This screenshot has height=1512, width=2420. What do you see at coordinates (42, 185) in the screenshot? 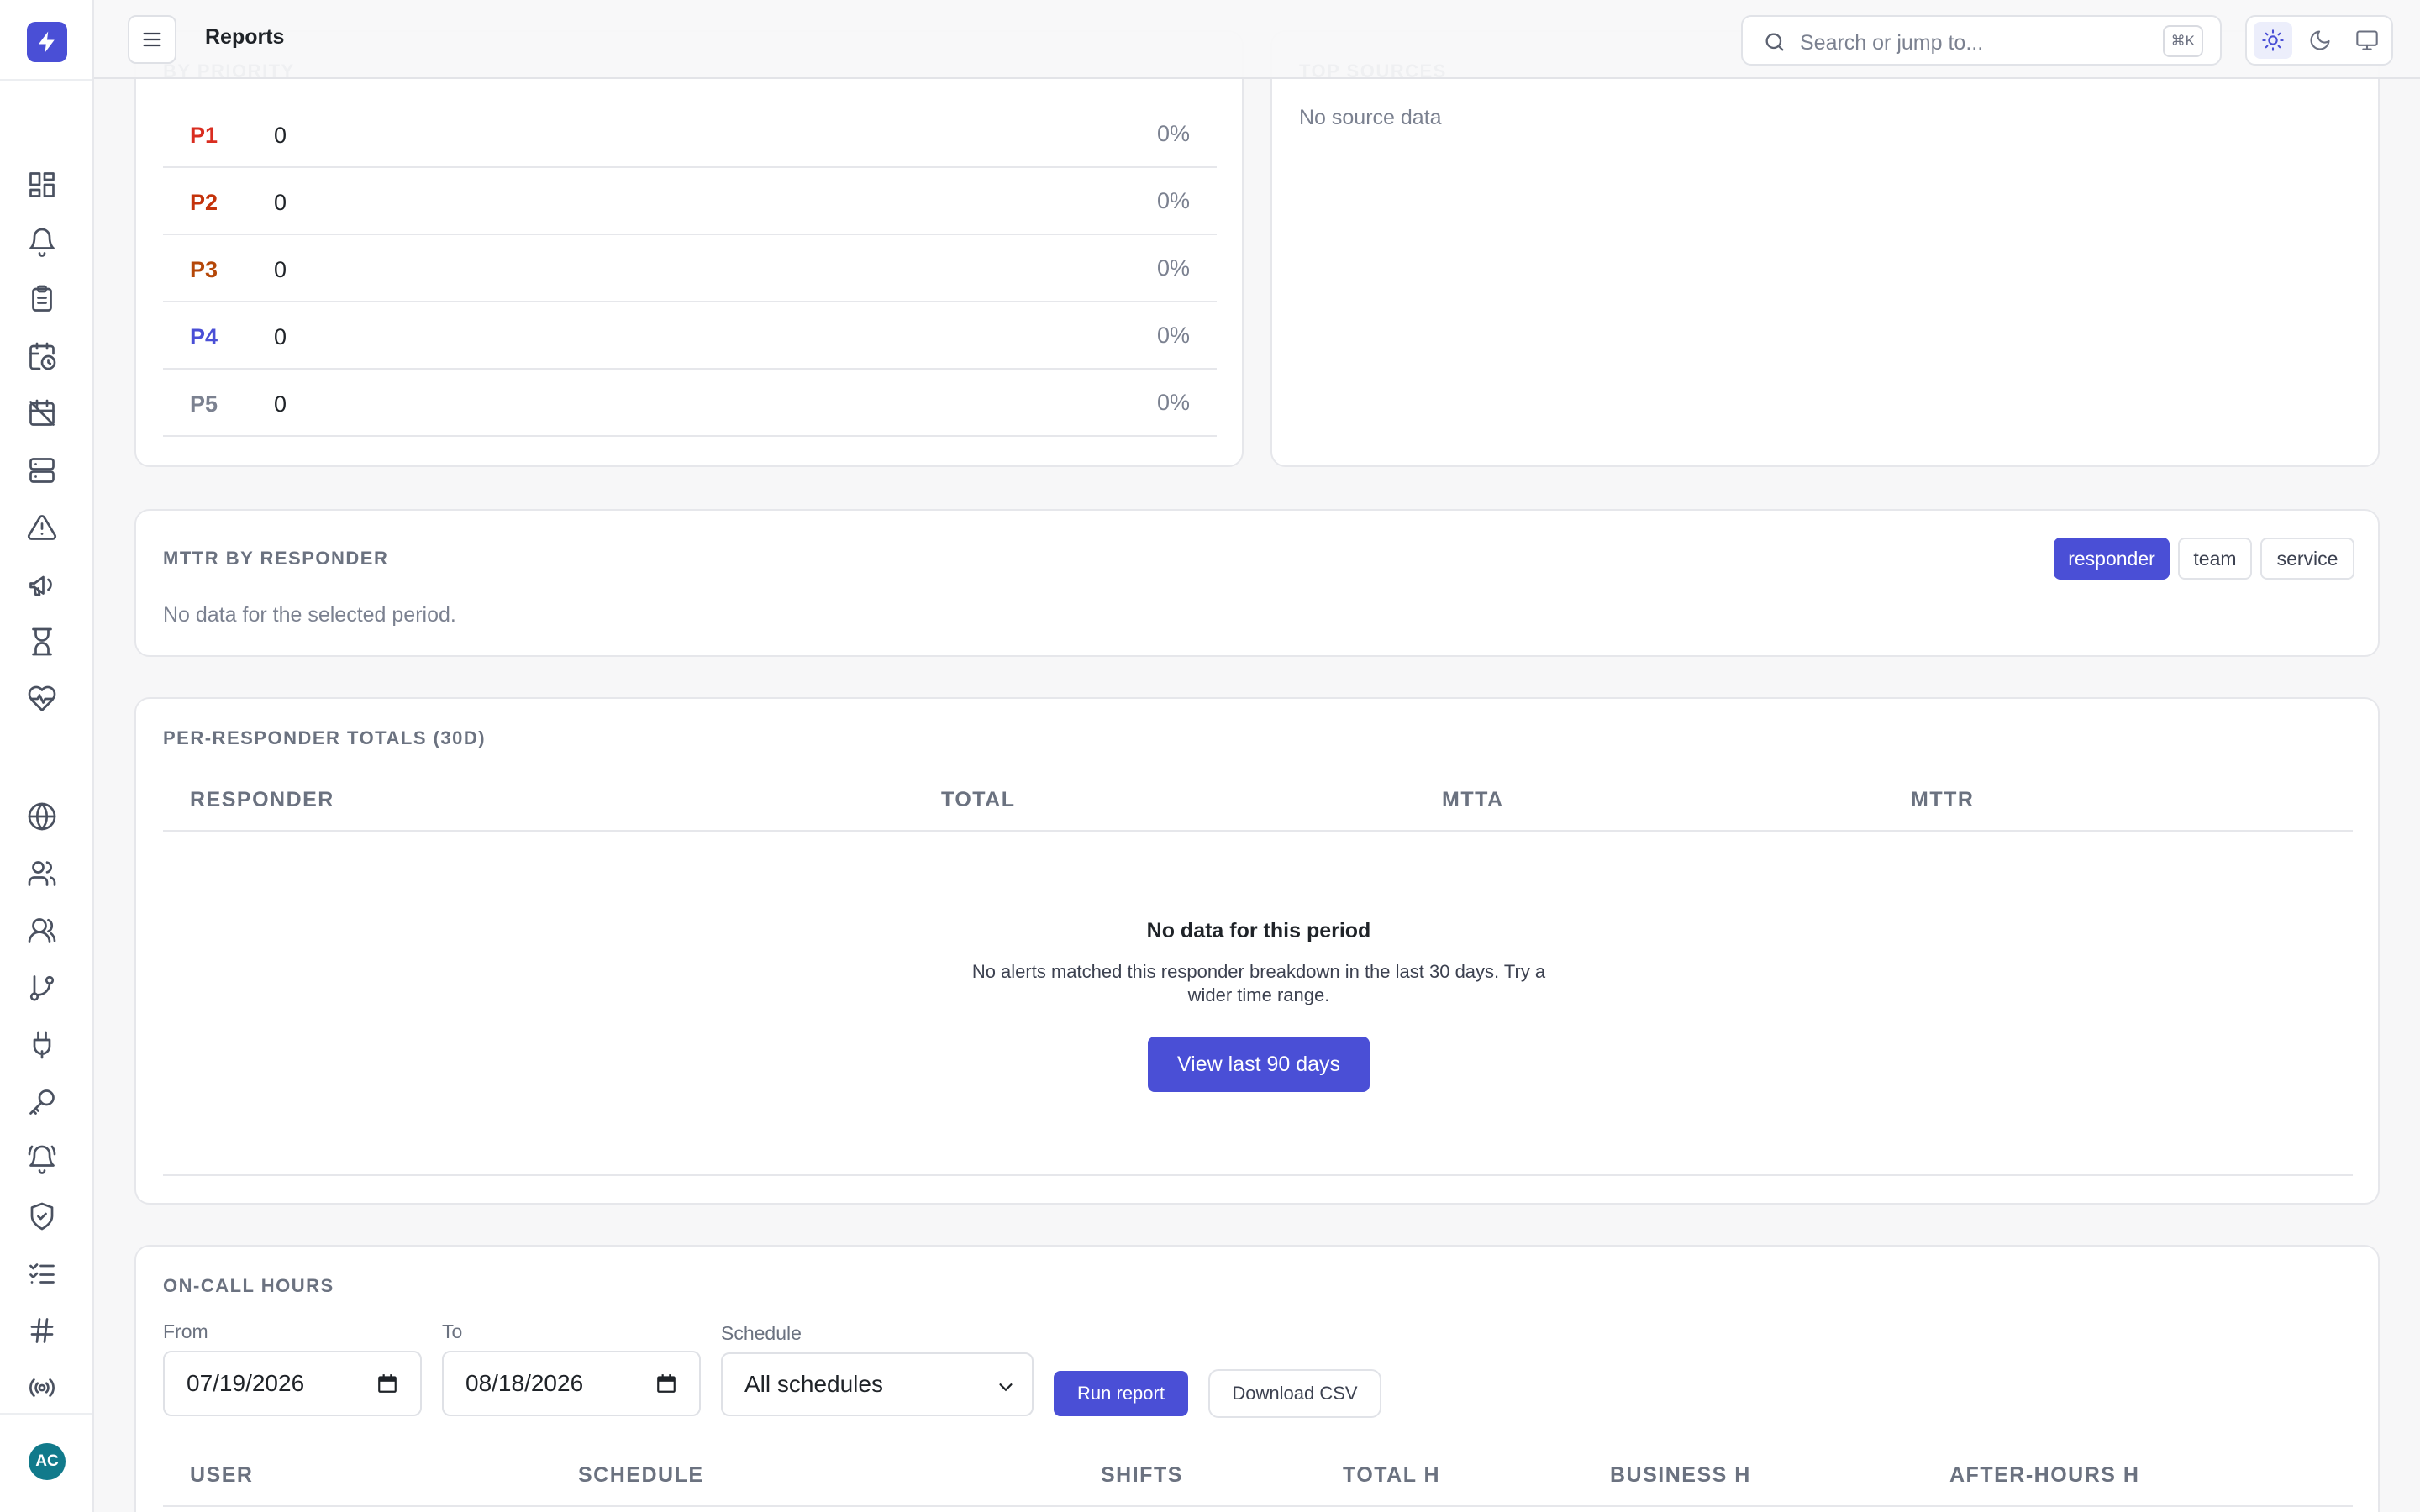
I see `dashboard-icon` at bounding box center [42, 185].